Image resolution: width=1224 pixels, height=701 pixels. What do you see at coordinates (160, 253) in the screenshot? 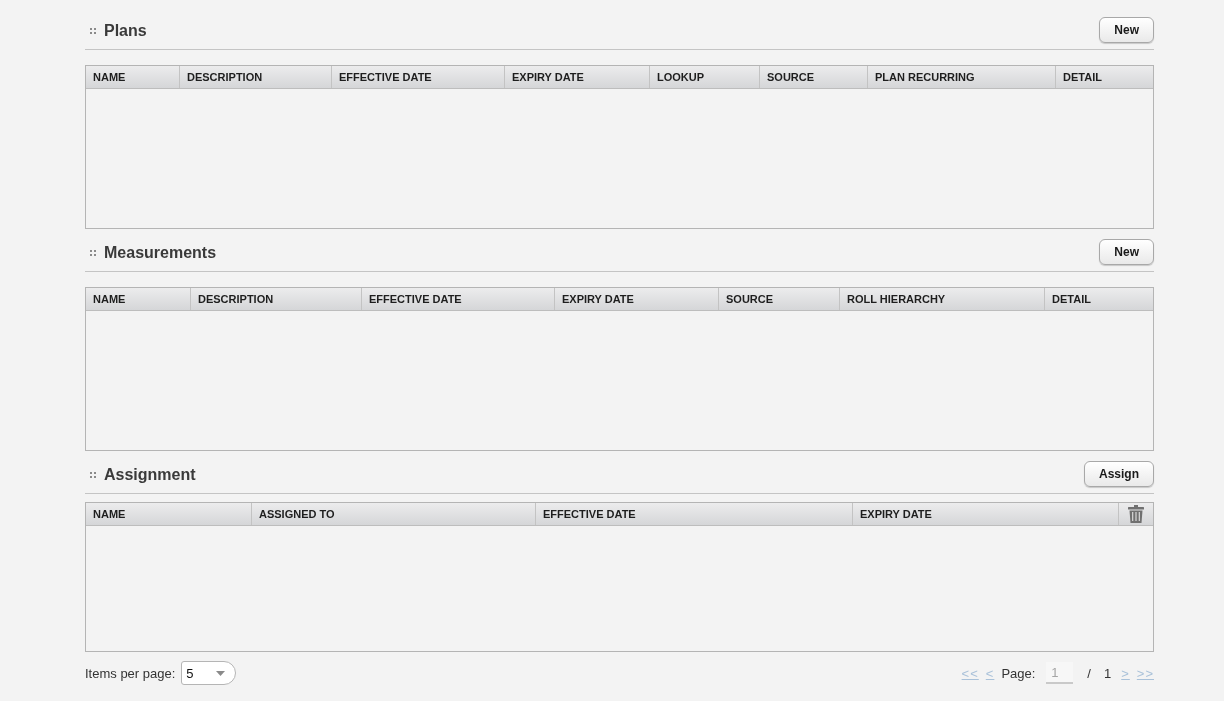
I see `section-title: Measurements` at bounding box center [160, 253].